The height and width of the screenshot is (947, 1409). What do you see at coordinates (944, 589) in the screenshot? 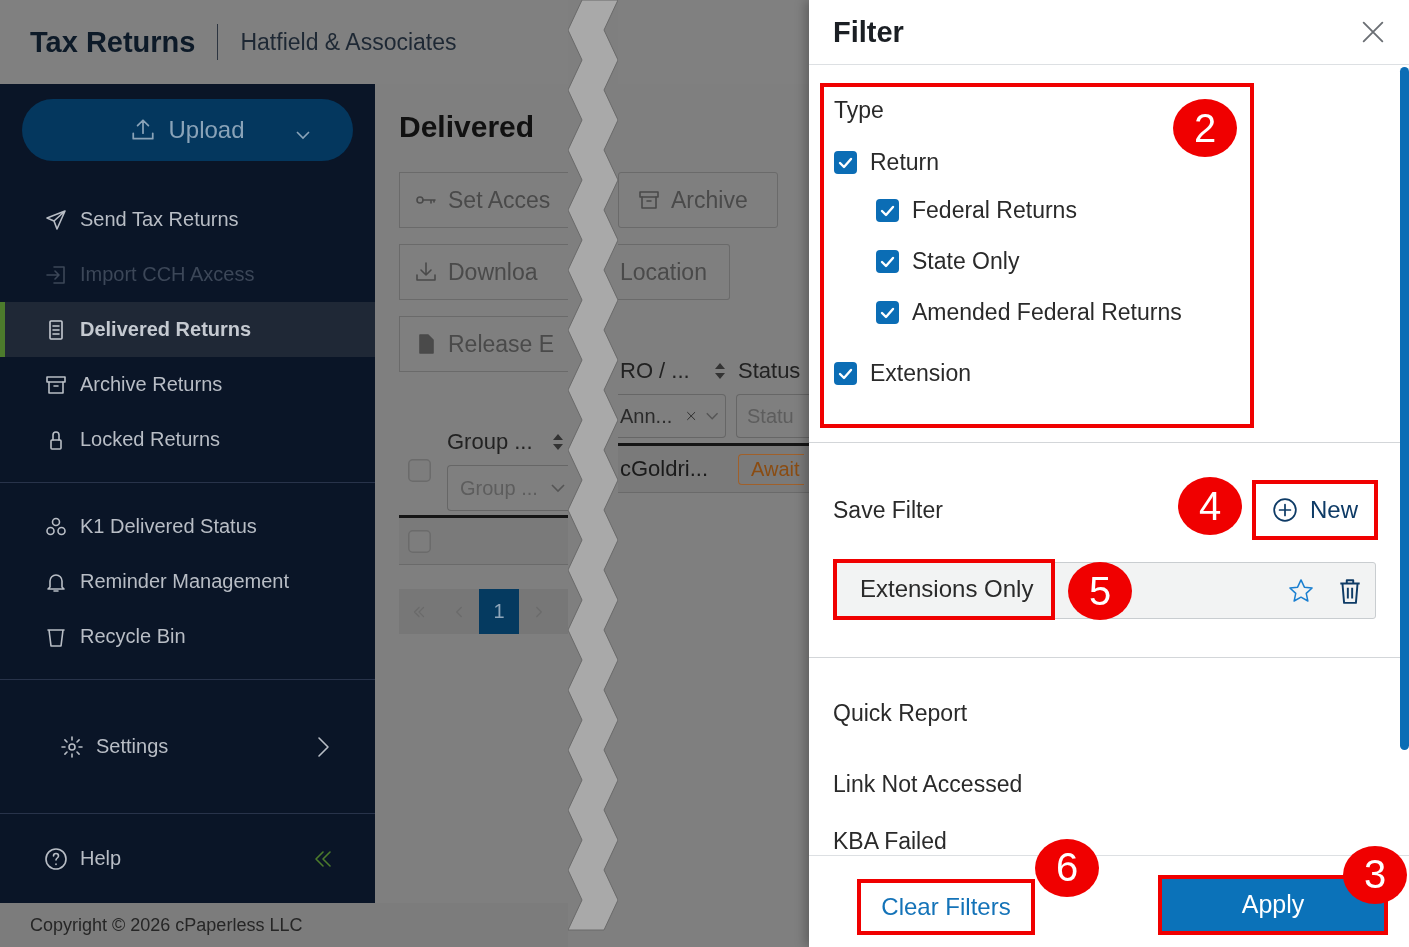
I see `saved-filter-name: Extensions Only` at bounding box center [944, 589].